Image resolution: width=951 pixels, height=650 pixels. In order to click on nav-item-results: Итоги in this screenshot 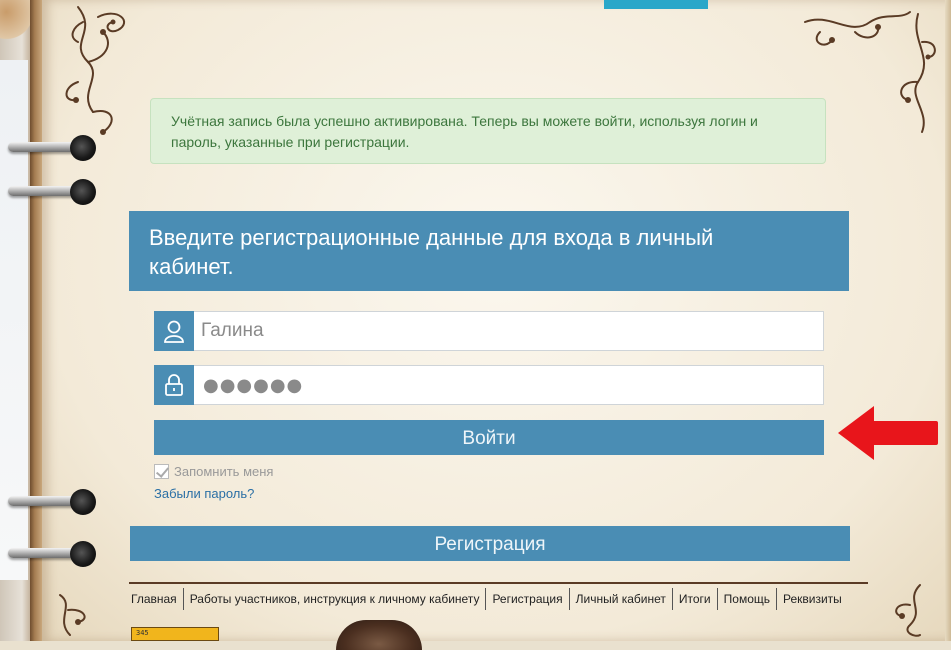, I will do `click(694, 599)`.